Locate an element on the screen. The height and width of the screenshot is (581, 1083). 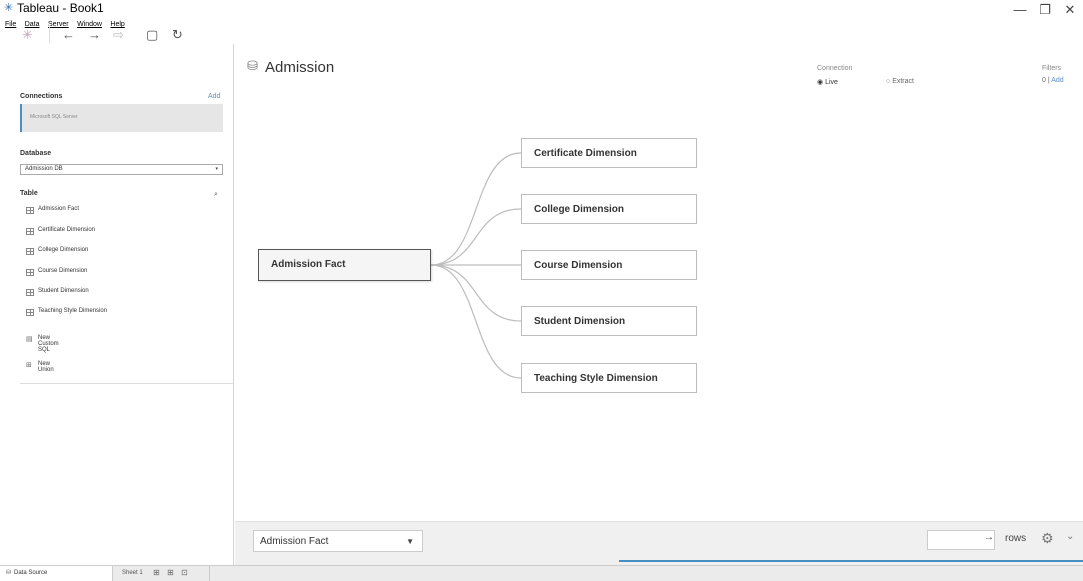
new-dashboard-icon: ⊞ is located at coordinates (170, 572).